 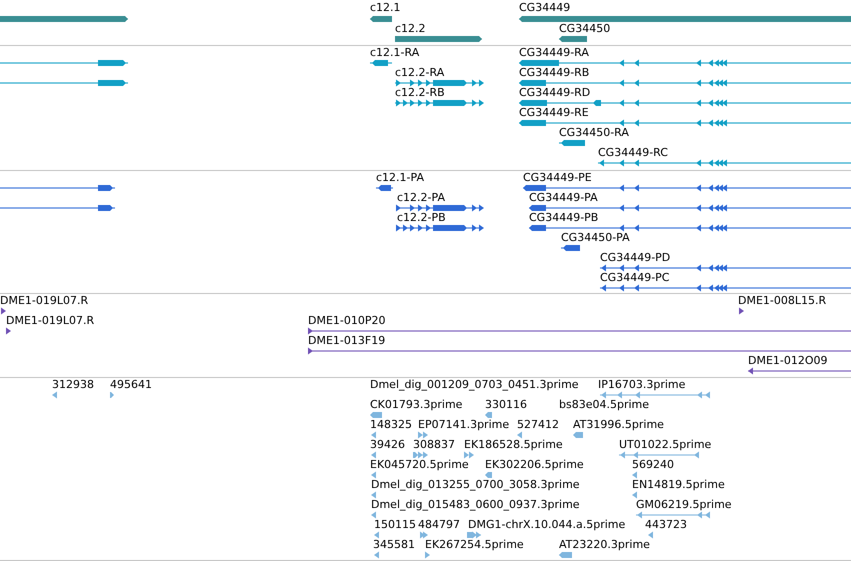 I want to click on feature-label: CK01793.3prime, so click(x=416, y=405).